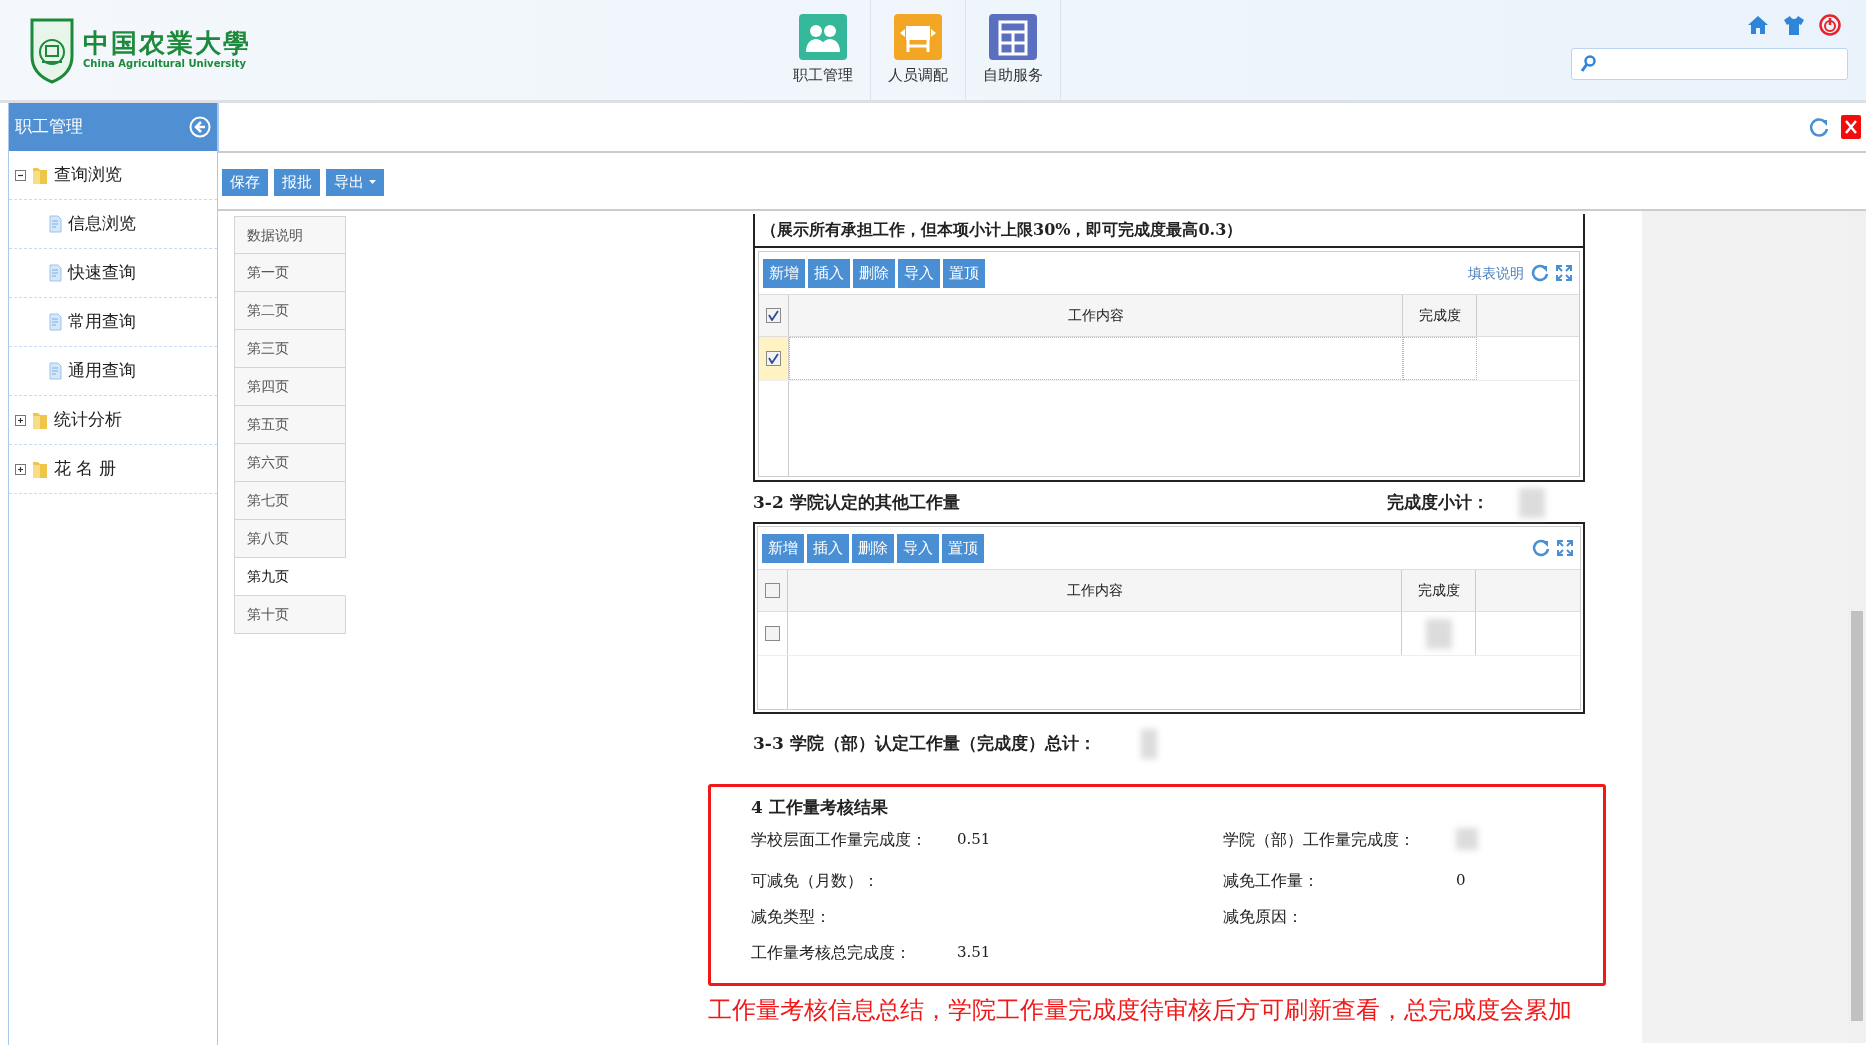  What do you see at coordinates (1263, 916) in the screenshot?
I see `field-label: 减免原因：` at bounding box center [1263, 916].